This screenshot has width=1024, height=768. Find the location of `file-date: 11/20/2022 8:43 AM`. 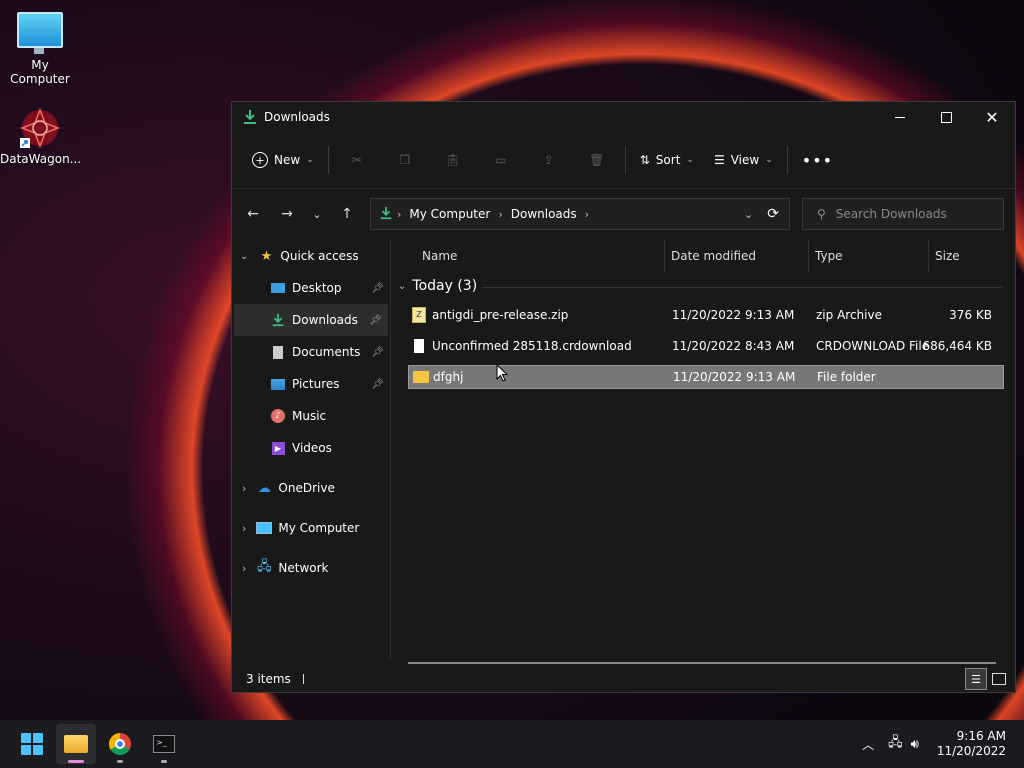

file-date: 11/20/2022 8:43 AM is located at coordinates (733, 346).